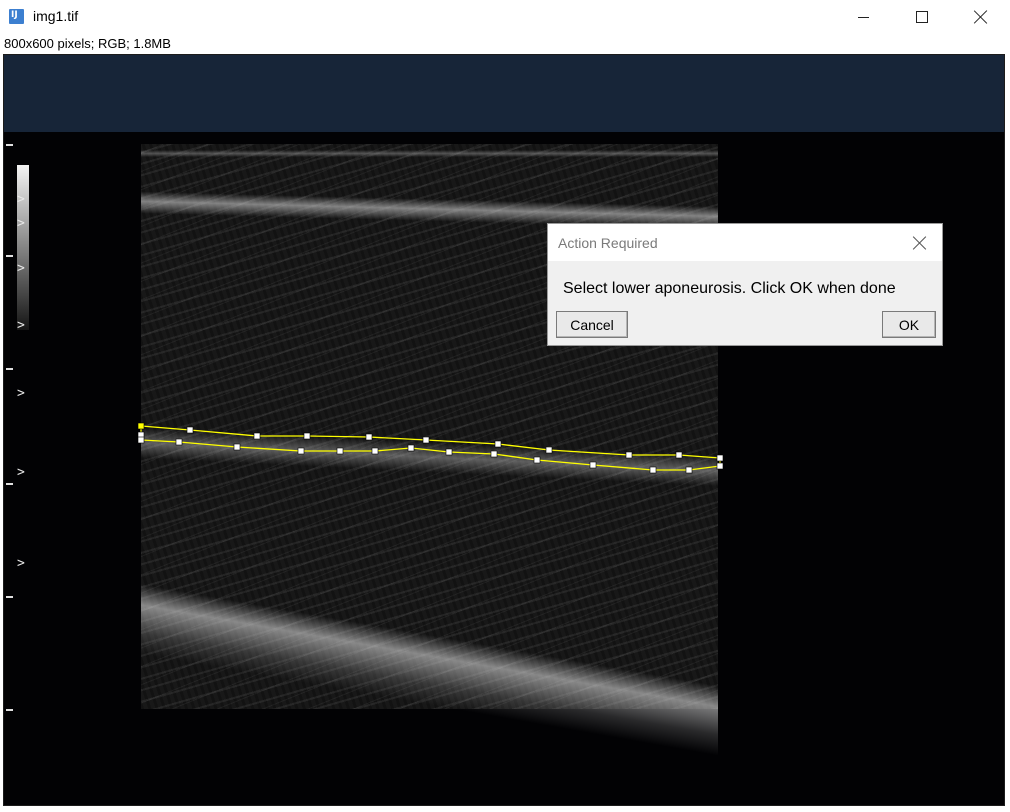 Image resolution: width=1010 pixels, height=812 pixels. I want to click on dialog-title-bar: Action Required, so click(745, 242).